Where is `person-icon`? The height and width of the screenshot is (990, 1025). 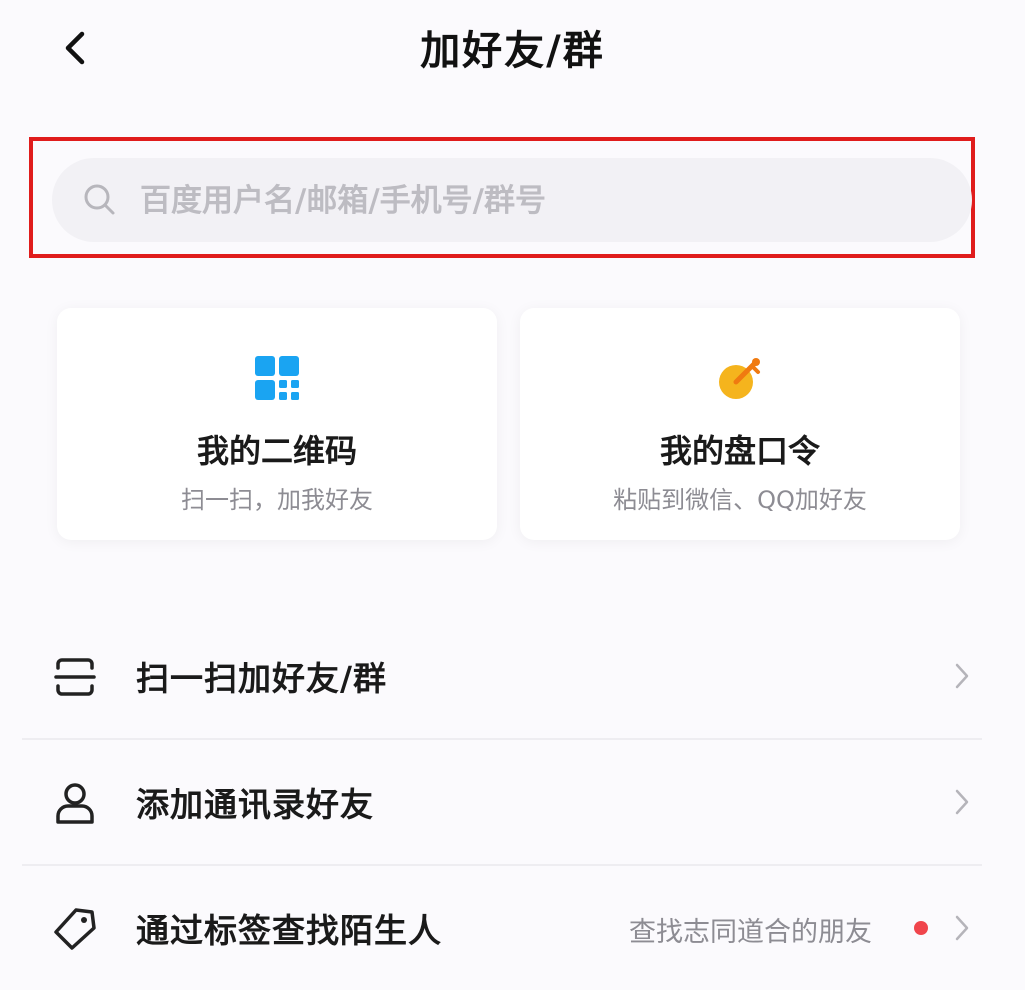
person-icon is located at coordinates (75, 803).